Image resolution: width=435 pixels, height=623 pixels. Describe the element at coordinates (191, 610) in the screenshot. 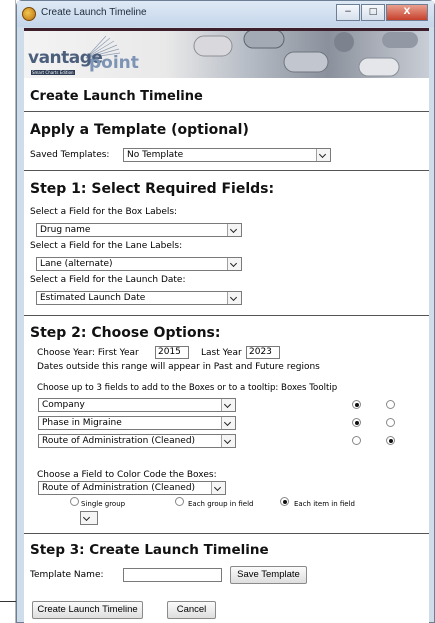

I see `cancel-button: Cancel` at that location.